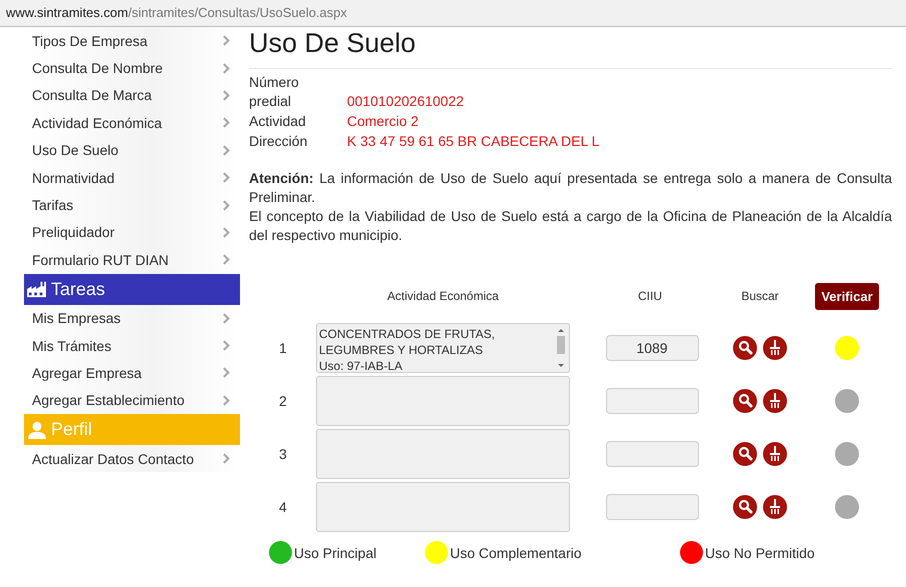 This screenshot has height=587, width=906. I want to click on row-number: 4, so click(283, 506).